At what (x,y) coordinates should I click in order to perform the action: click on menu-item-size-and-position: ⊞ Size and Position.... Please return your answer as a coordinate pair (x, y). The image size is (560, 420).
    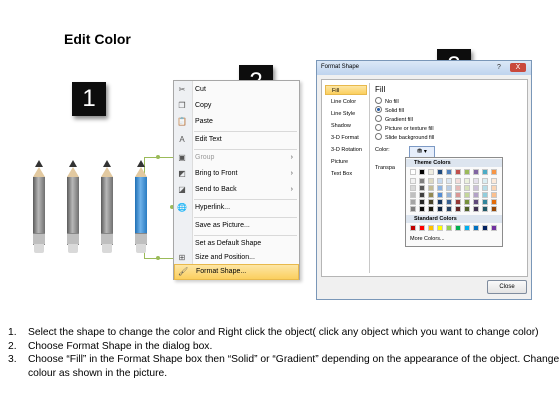
    Looking at the image, I should click on (236, 258).